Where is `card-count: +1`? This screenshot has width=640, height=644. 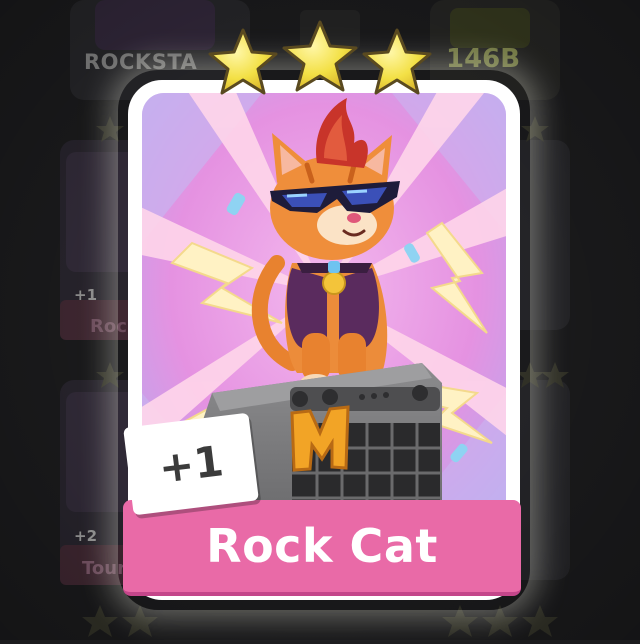 card-count: +1 is located at coordinates (191, 464).